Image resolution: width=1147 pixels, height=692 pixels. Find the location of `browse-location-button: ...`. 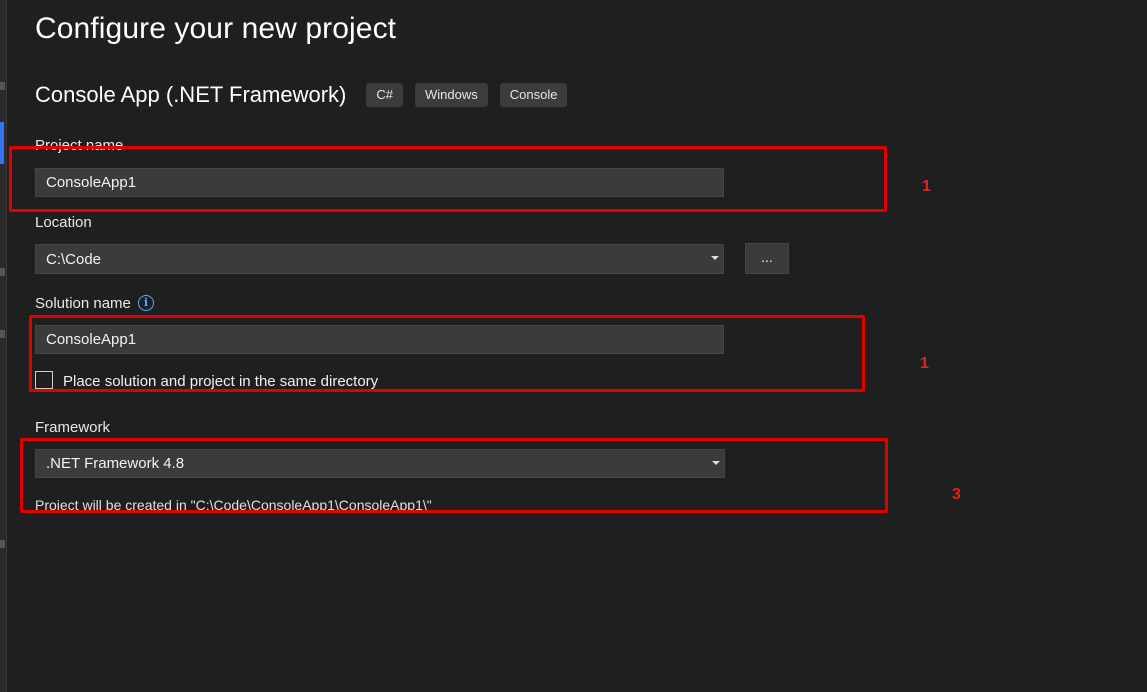

browse-location-button: ... is located at coordinates (767, 258).